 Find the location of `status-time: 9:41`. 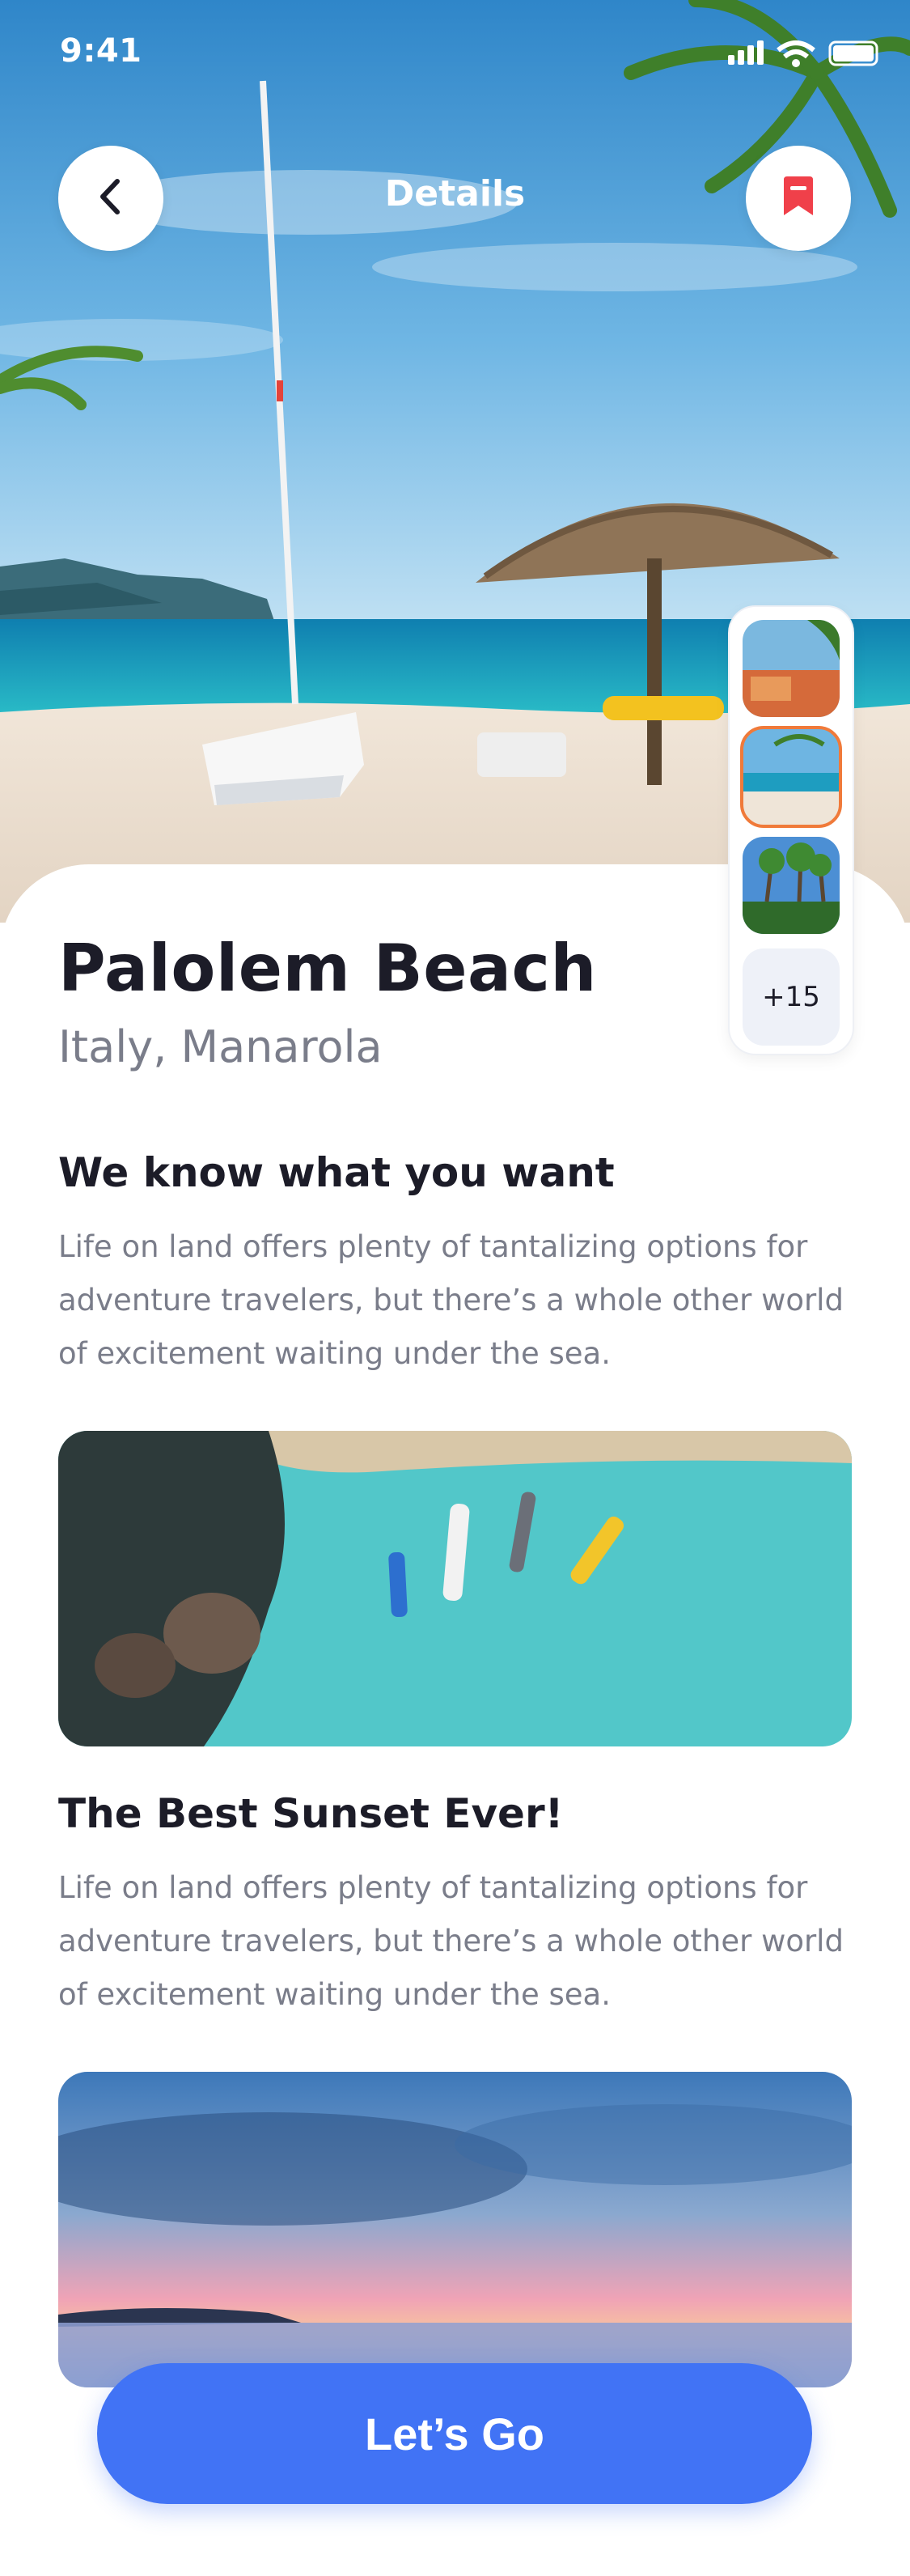

status-time: 9:41 is located at coordinates (101, 51).